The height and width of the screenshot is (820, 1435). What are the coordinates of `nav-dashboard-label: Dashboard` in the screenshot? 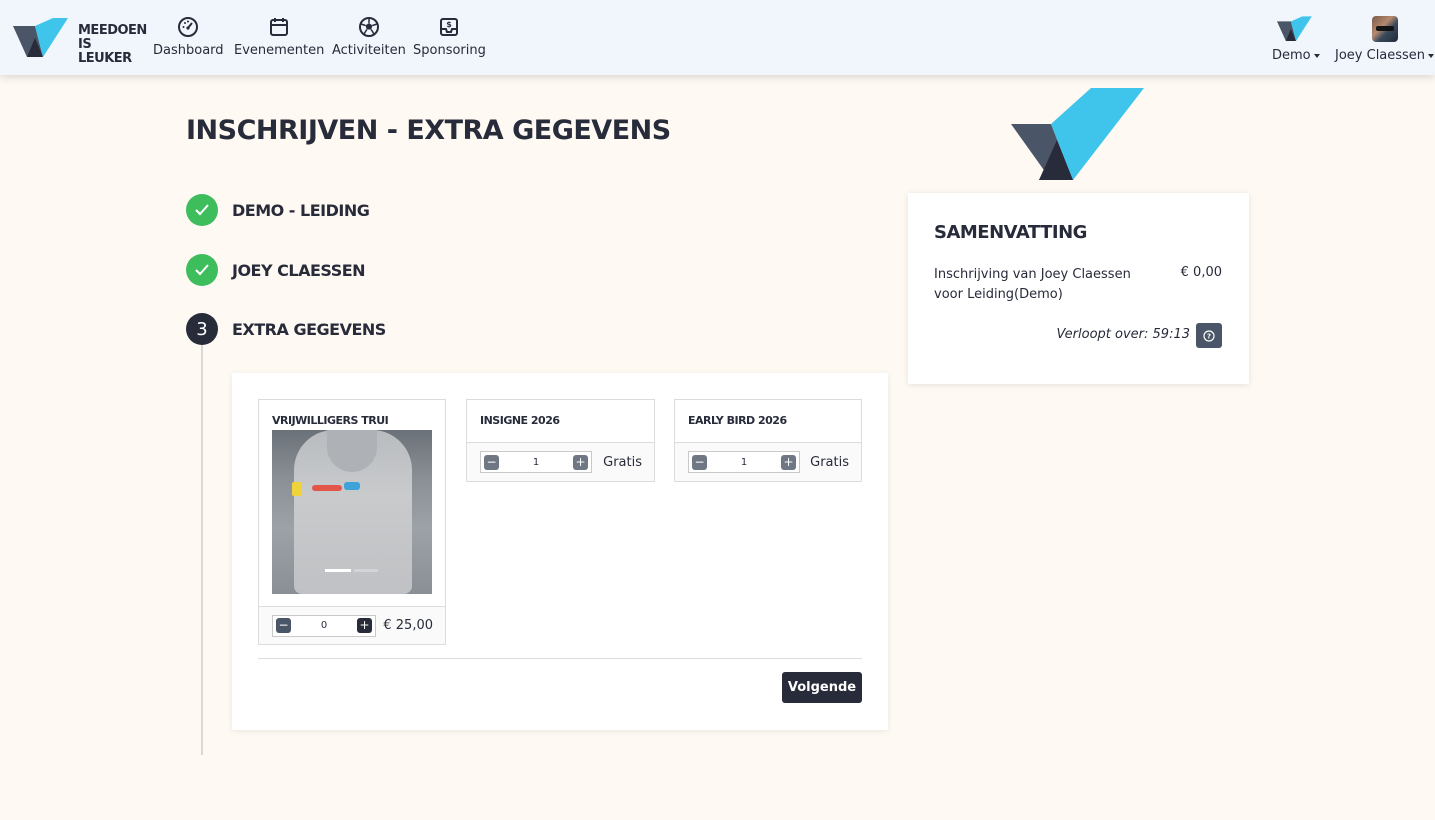 It's located at (188, 50).